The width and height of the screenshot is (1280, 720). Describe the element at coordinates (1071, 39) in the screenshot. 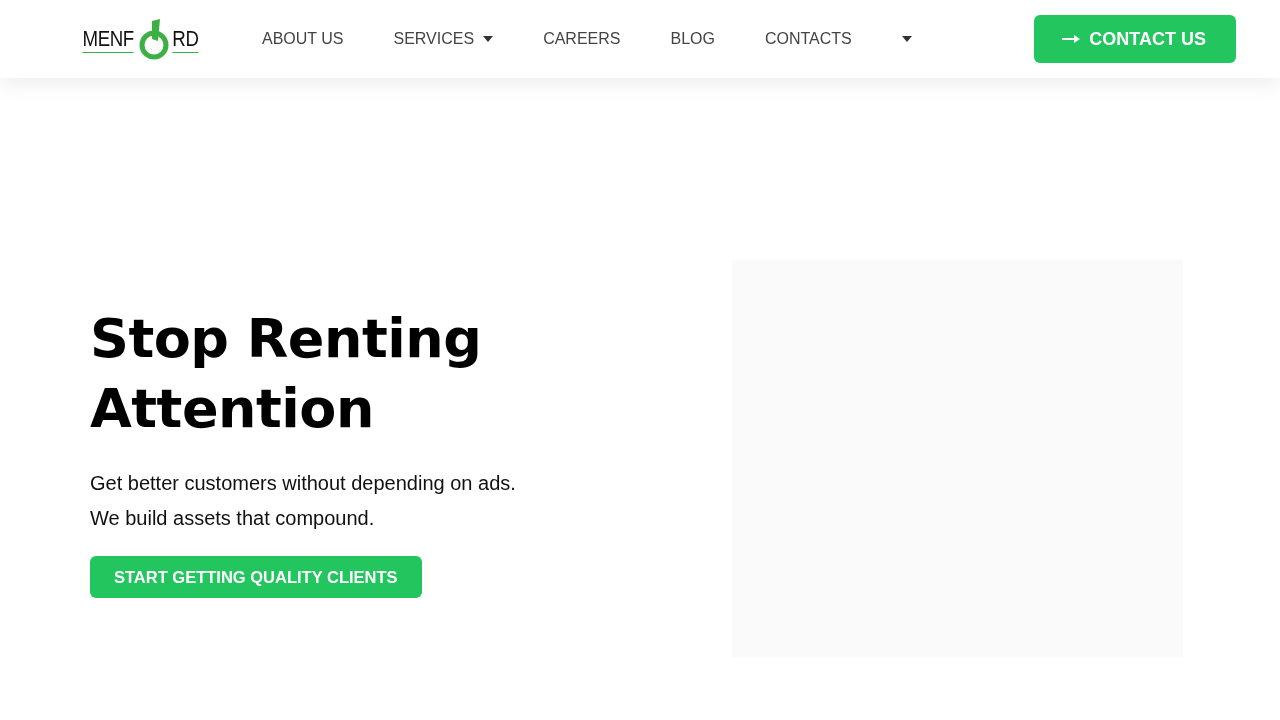

I see `arrow-right-icon` at that location.